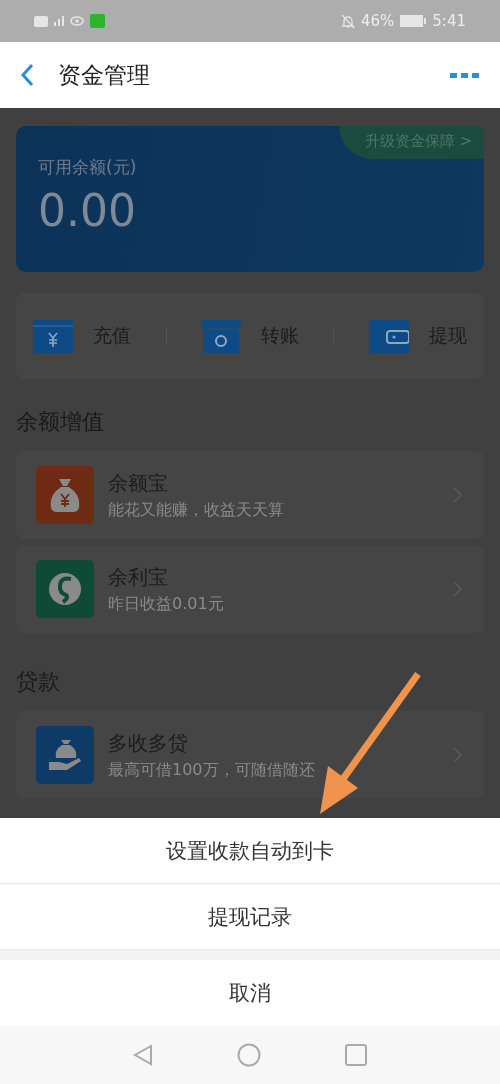 This screenshot has width=500, height=1084. I want to click on hd-icon, so click(41, 21).